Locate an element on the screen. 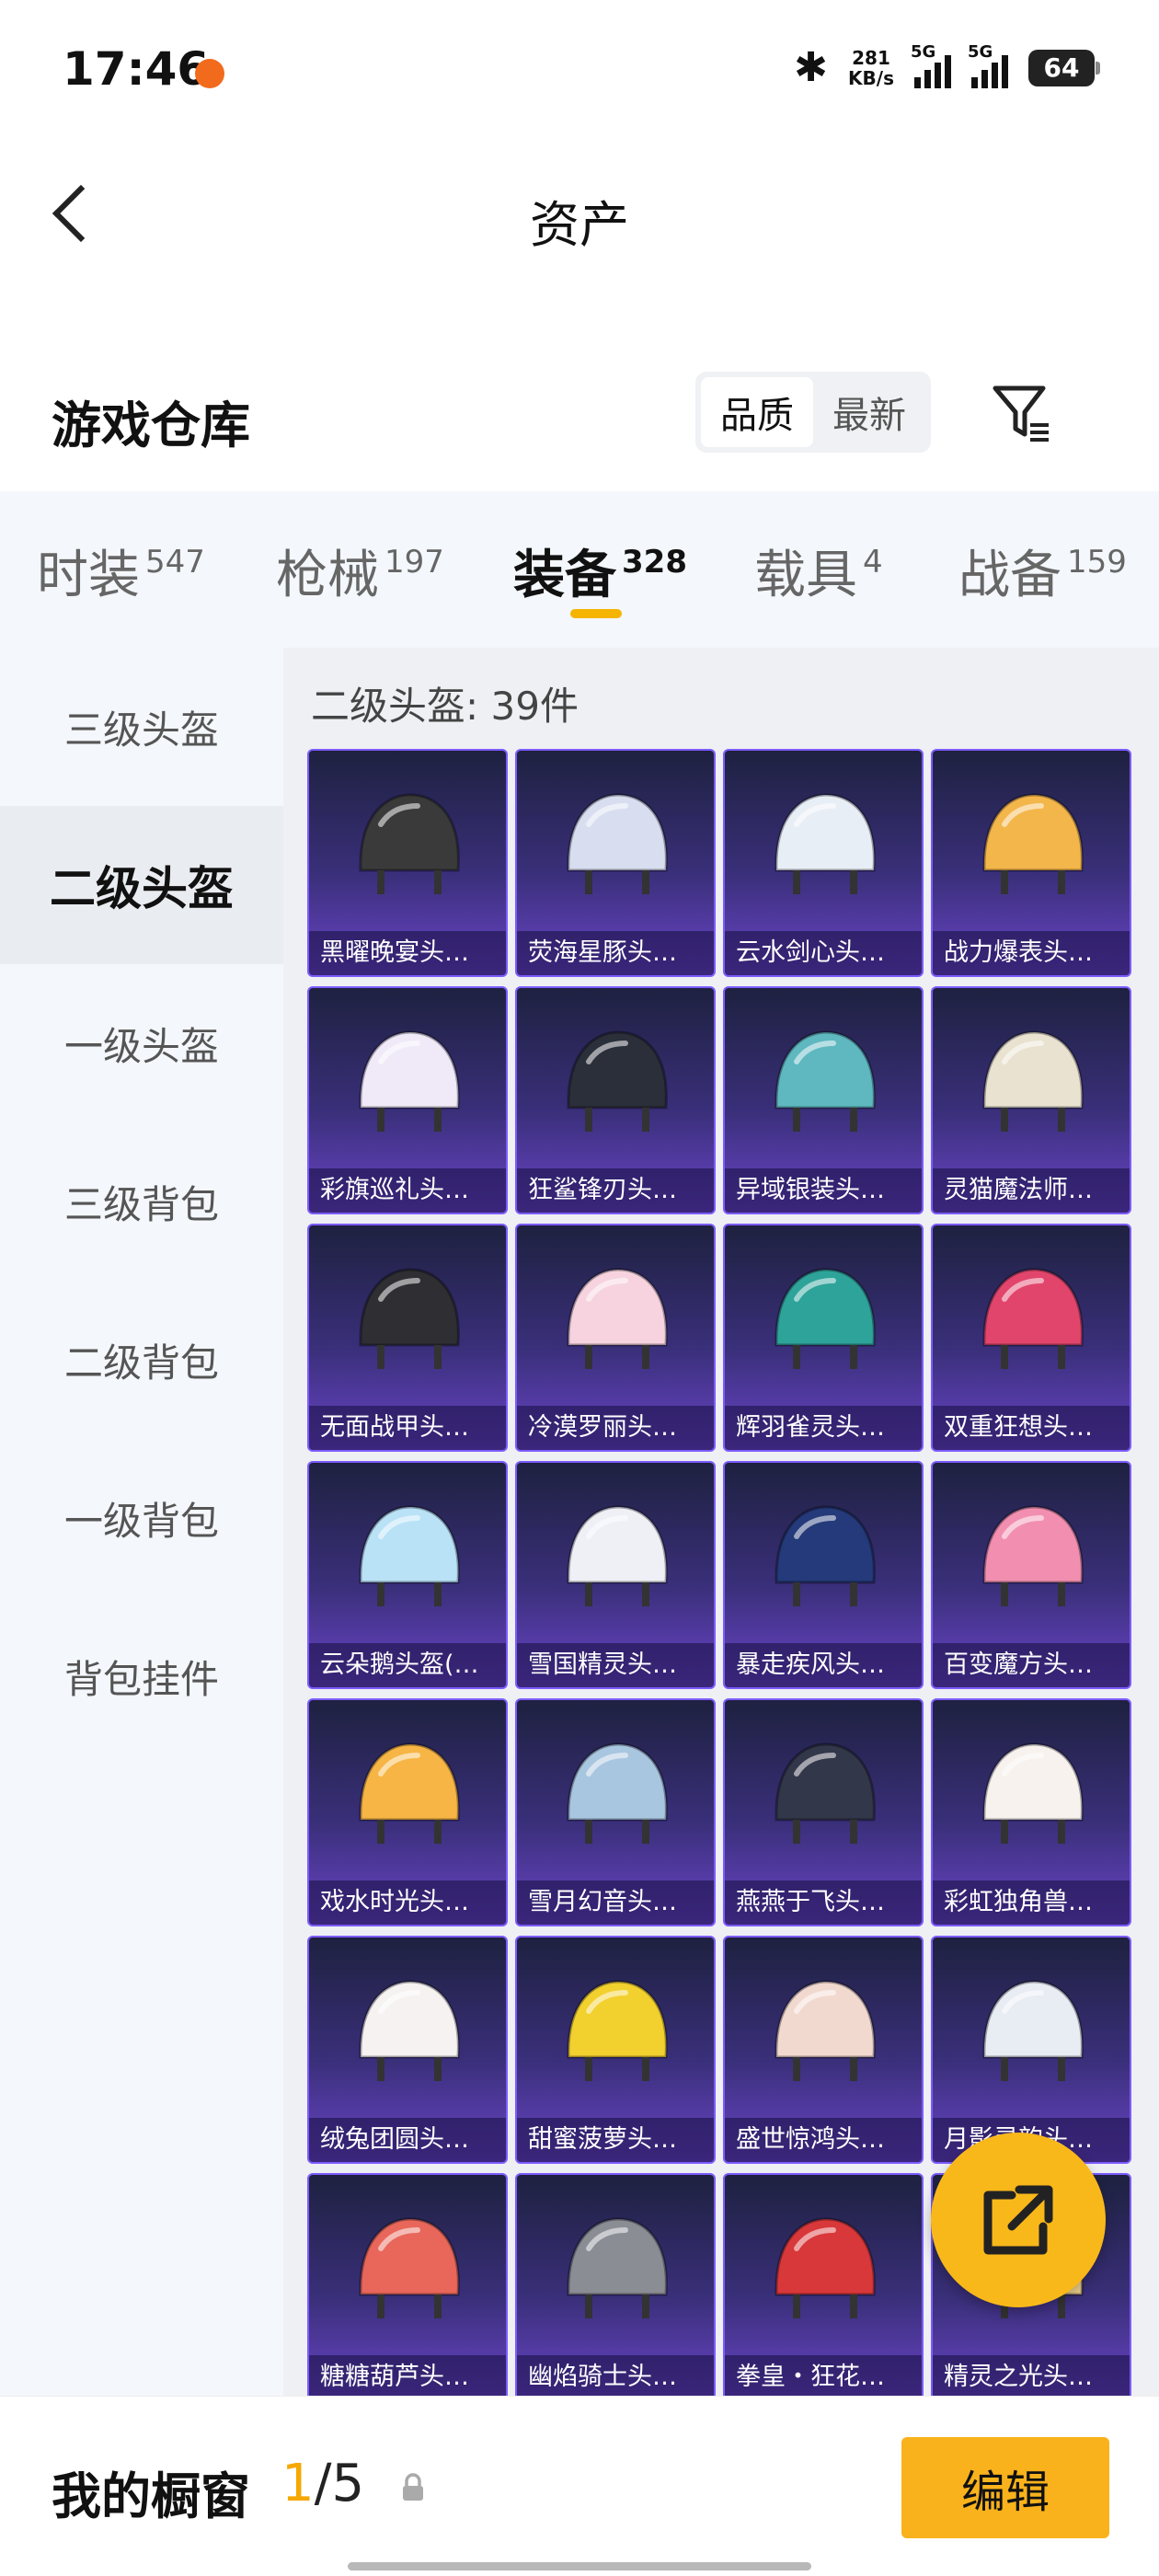 Image resolution: width=1159 pixels, height=2576 pixels. item-count-label: 二级头盔: 39件 is located at coordinates (445, 706).